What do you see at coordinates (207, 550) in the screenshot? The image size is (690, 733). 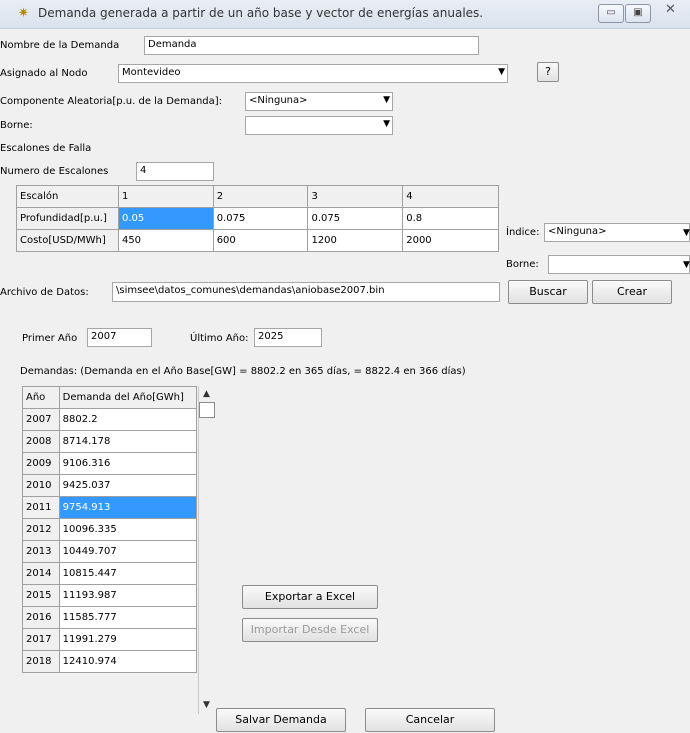 I see `demandas-scrollbar` at bounding box center [207, 550].